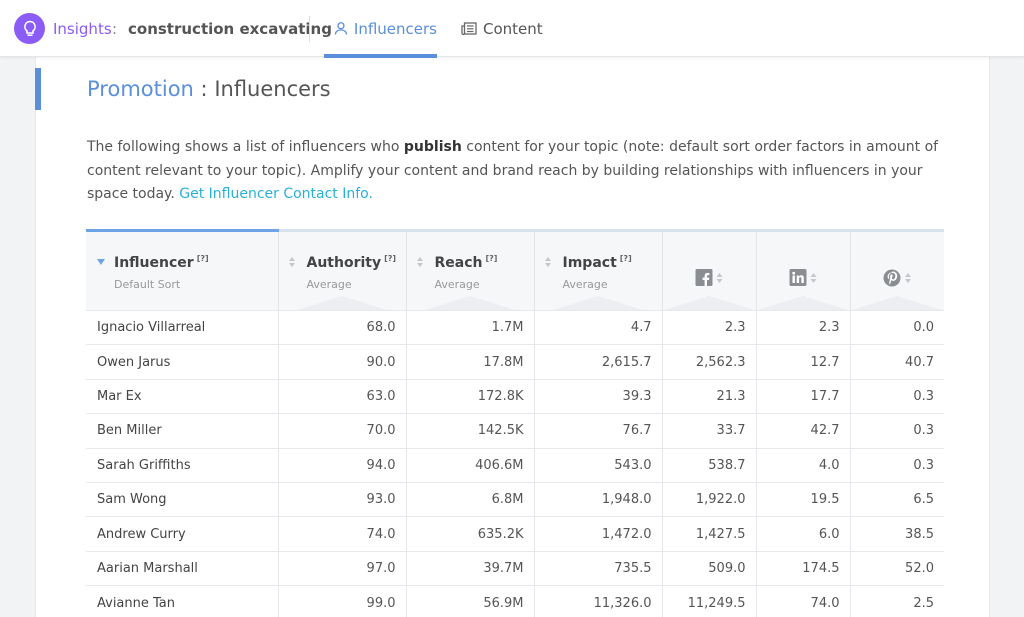 This screenshot has width=1024, height=617. What do you see at coordinates (101, 261) in the screenshot?
I see `sort-desc-icon` at bounding box center [101, 261].